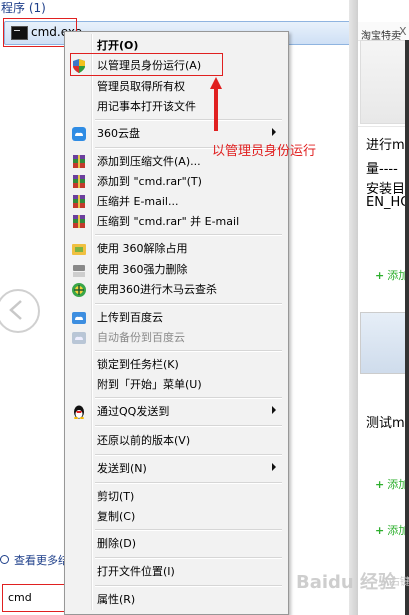 The height and width of the screenshot is (615, 409). I want to click on menu-item-open-notepad: 用记事本打开该文件, so click(175, 107).